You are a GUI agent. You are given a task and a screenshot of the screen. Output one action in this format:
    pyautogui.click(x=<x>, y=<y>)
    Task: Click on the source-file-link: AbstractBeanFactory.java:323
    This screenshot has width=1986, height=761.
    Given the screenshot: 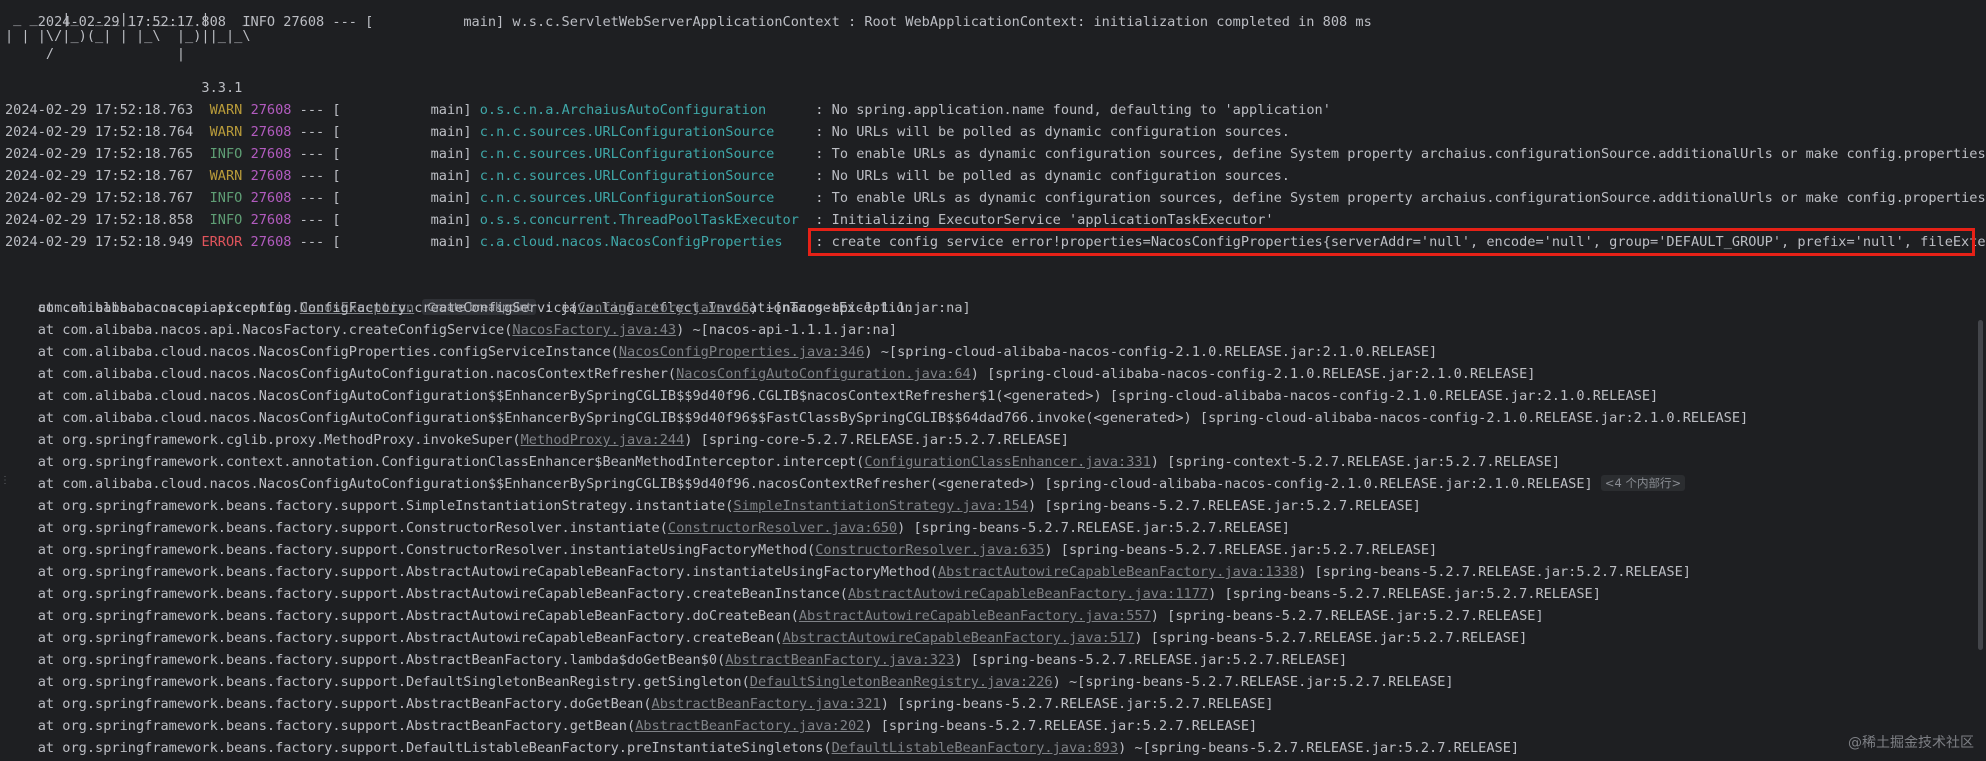 What is the action you would take?
    pyautogui.click(x=839, y=660)
    